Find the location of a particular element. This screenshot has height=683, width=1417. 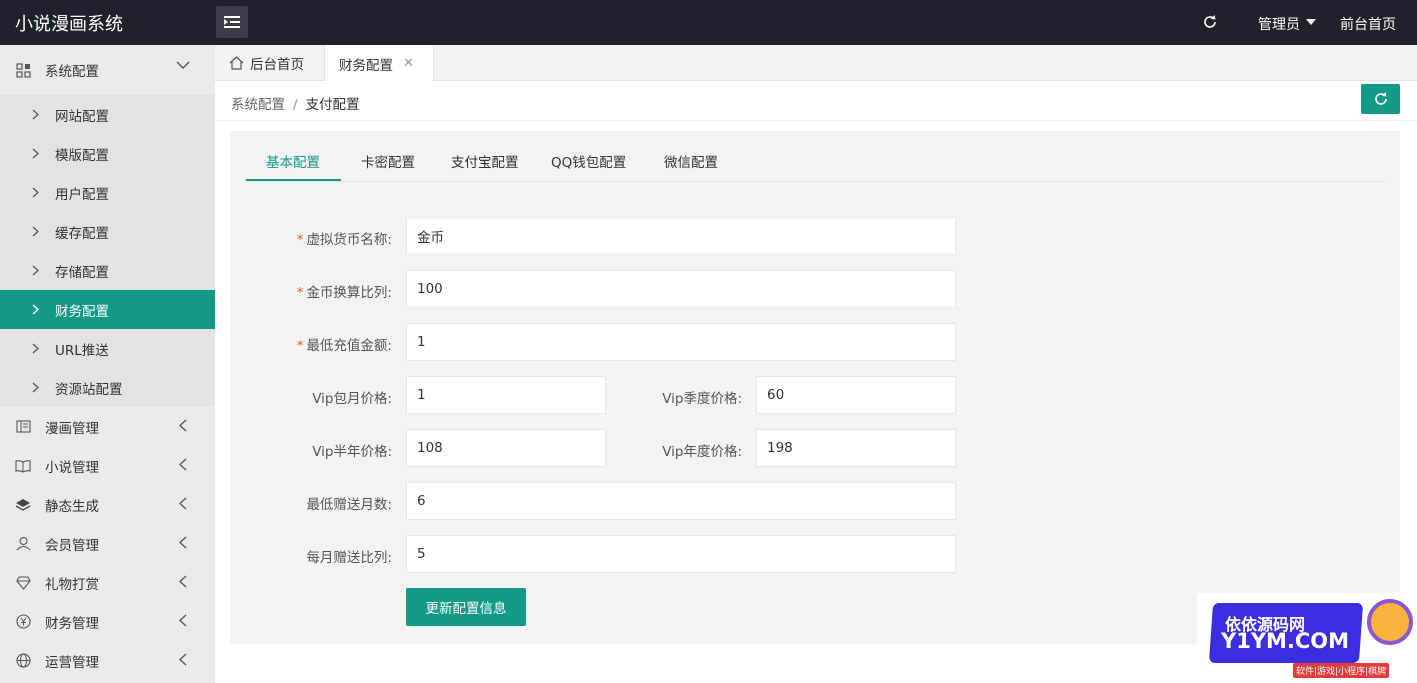

sidebar-group-finance: 财务管理 is located at coordinates (107, 621).